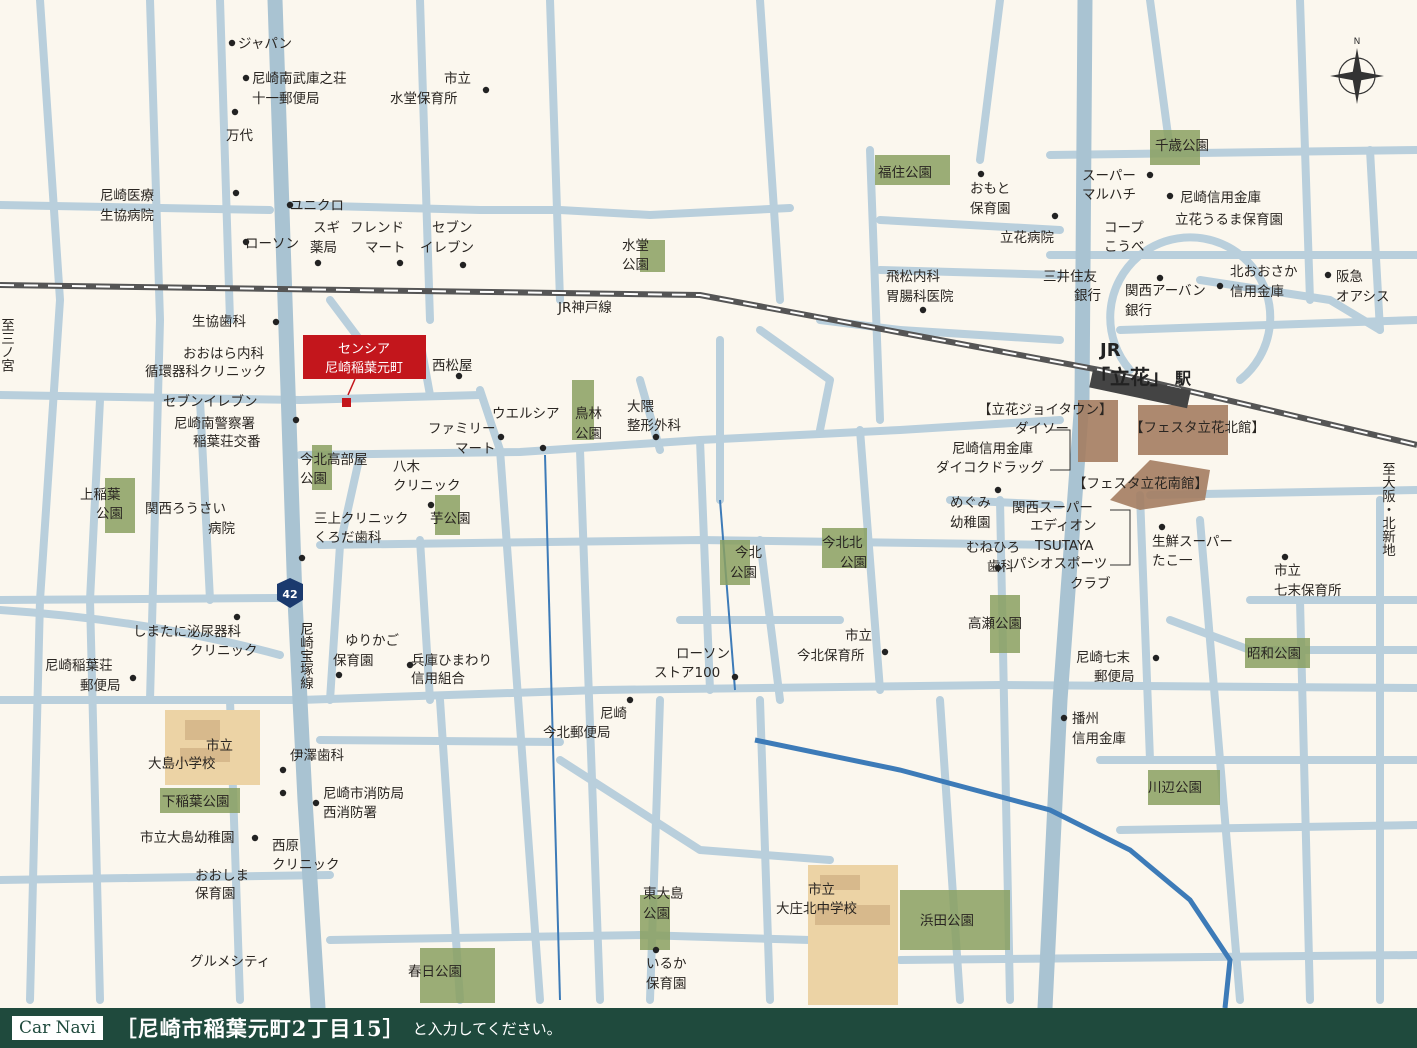 This screenshot has width=1417, height=1048. I want to click on facility-label: 今北郵便局, so click(577, 733).